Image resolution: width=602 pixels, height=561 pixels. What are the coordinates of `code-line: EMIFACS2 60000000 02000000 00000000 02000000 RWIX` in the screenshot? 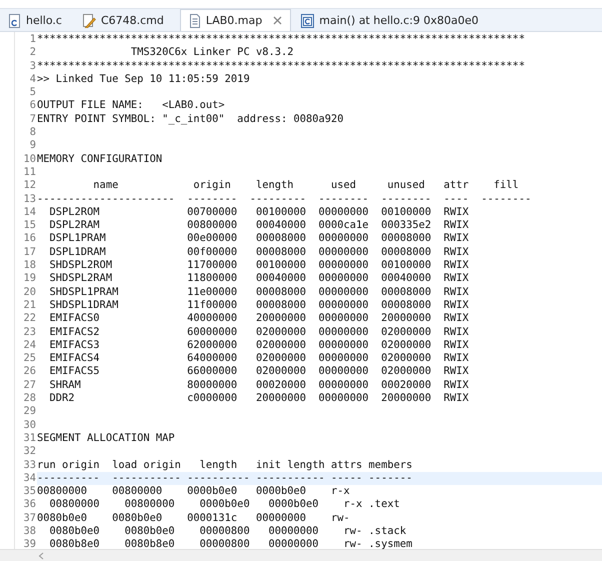 It's located at (258, 332).